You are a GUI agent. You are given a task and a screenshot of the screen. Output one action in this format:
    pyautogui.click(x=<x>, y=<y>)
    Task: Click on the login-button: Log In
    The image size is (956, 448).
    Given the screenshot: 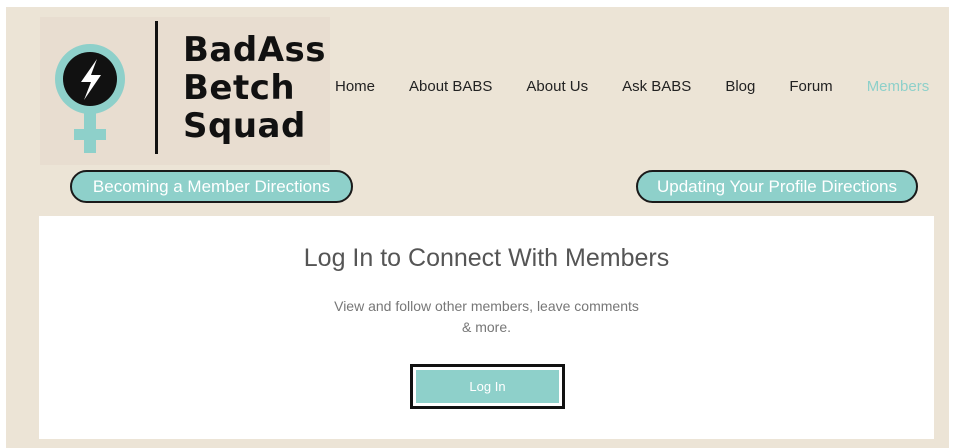 What is the action you would take?
    pyautogui.click(x=487, y=386)
    